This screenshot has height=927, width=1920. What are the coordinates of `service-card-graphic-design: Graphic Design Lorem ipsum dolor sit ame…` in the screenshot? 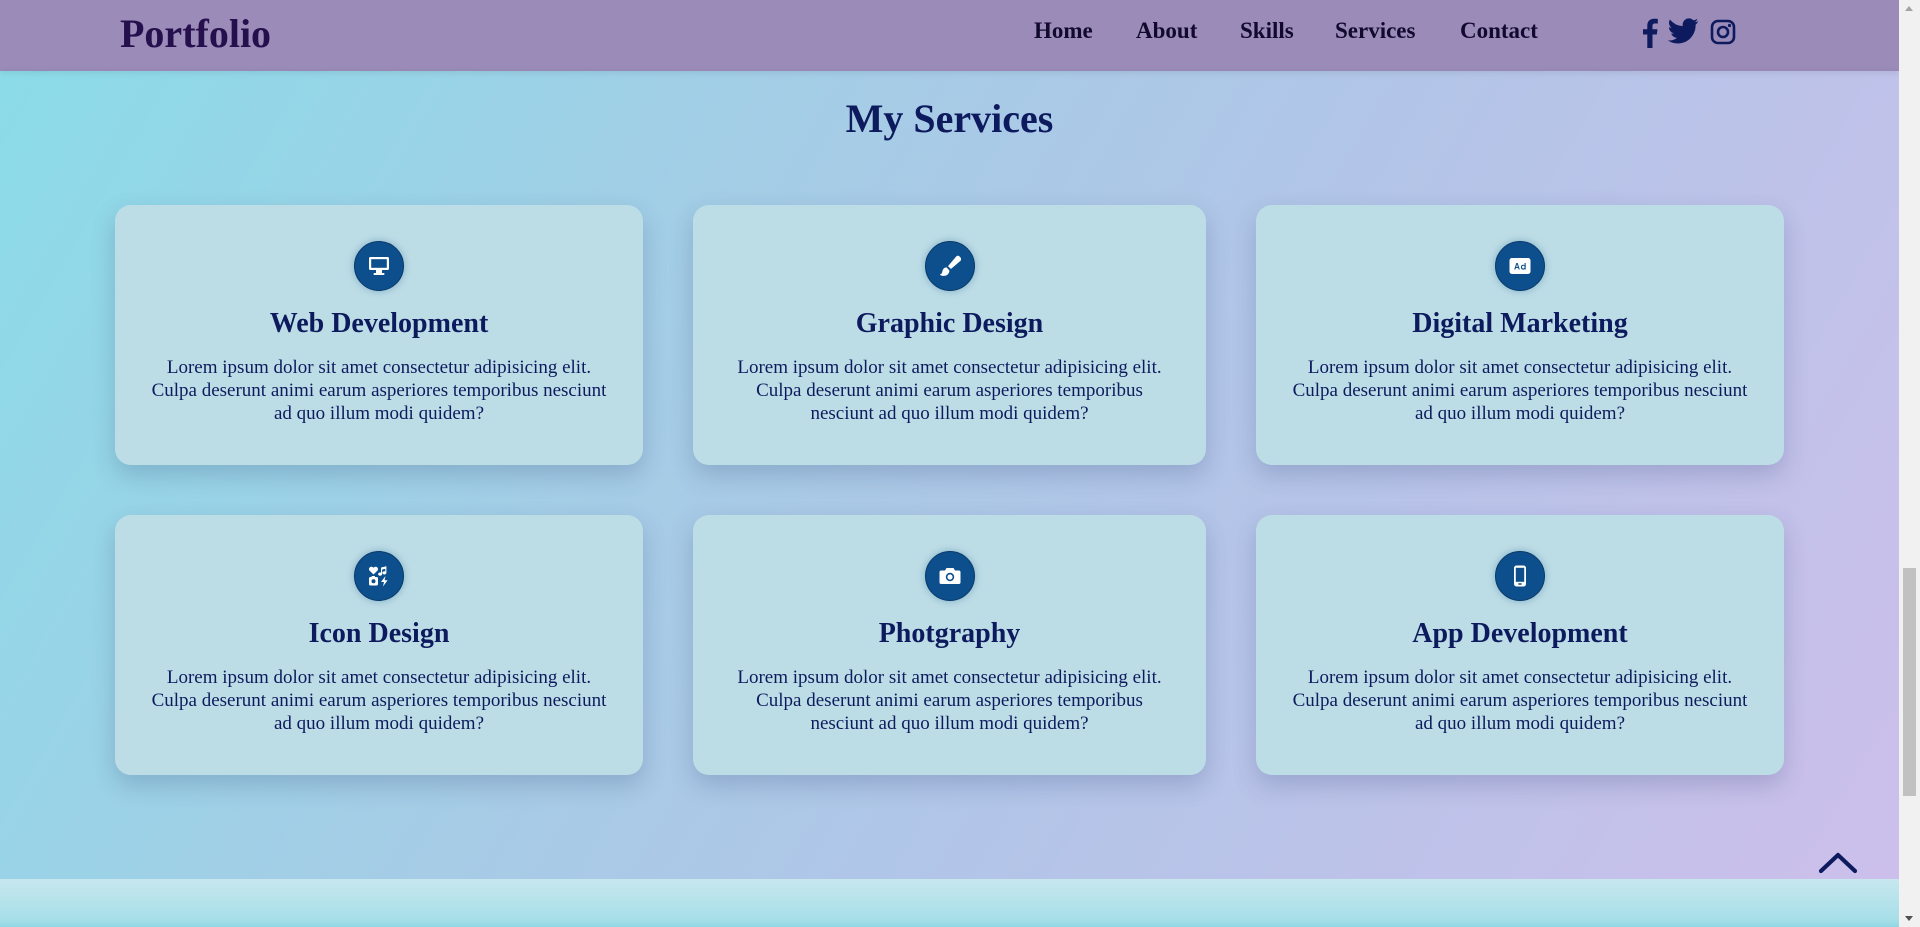 It's located at (949, 335).